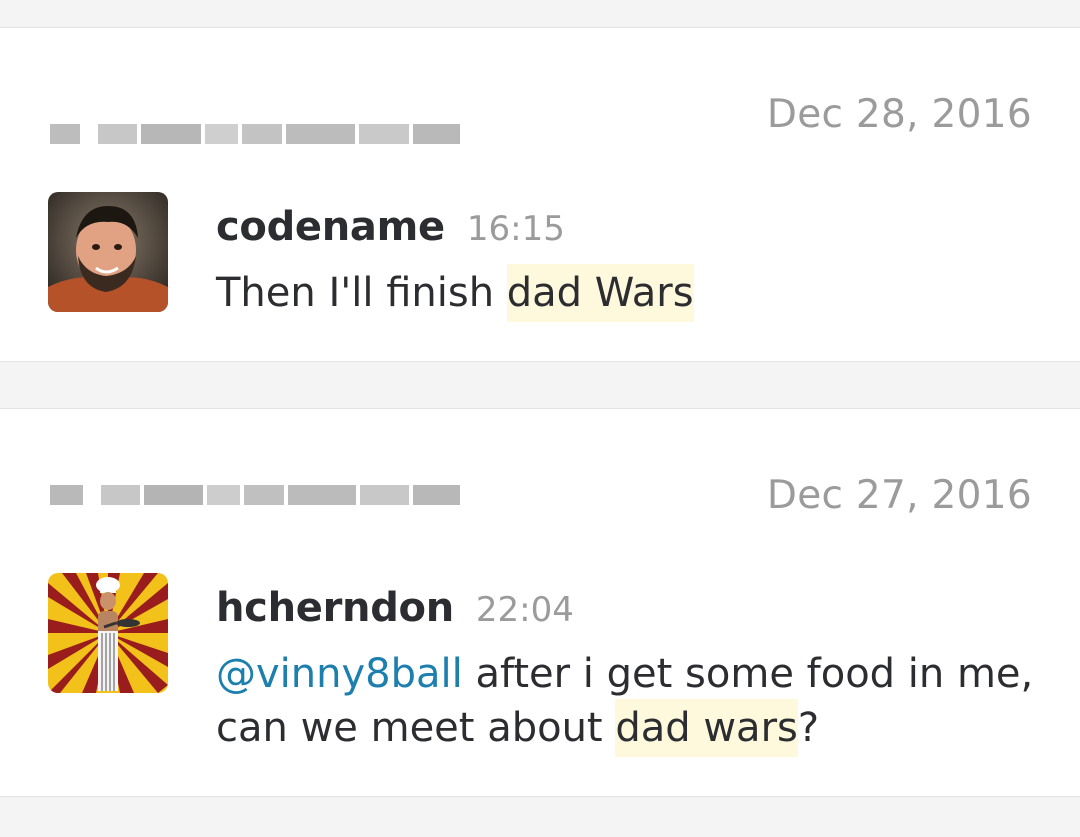 The width and height of the screenshot is (1080, 837). Describe the element at coordinates (899, 114) in the screenshot. I see `date-header: Dec 28, 2016` at that location.